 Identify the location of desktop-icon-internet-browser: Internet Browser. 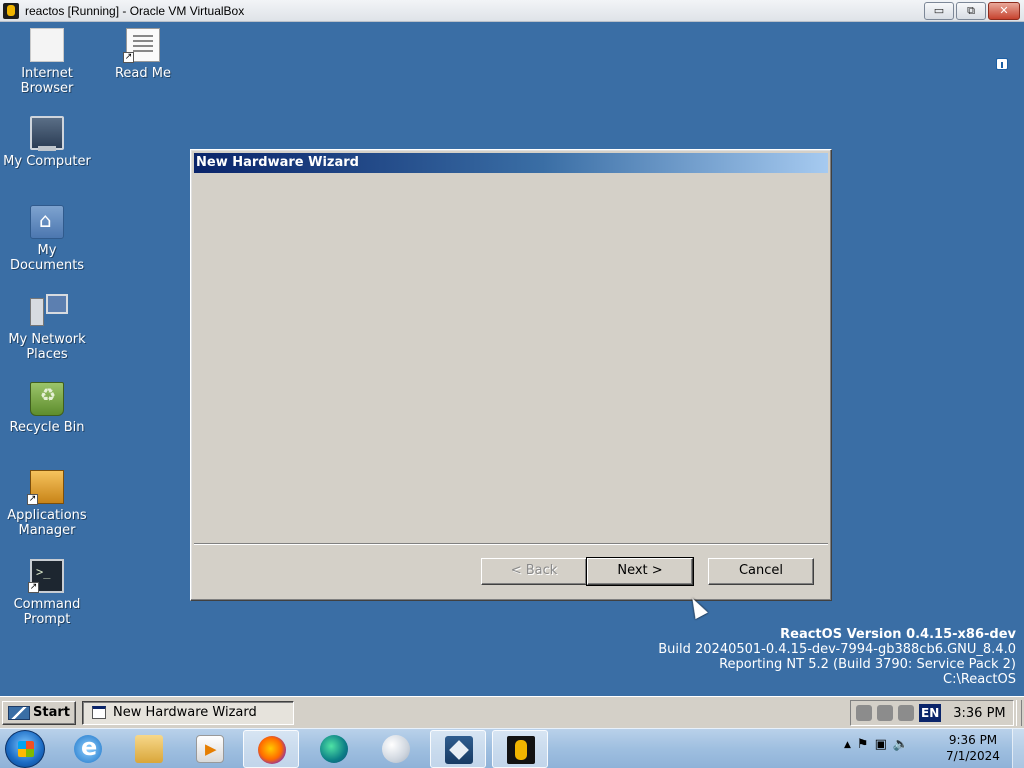
(47, 62).